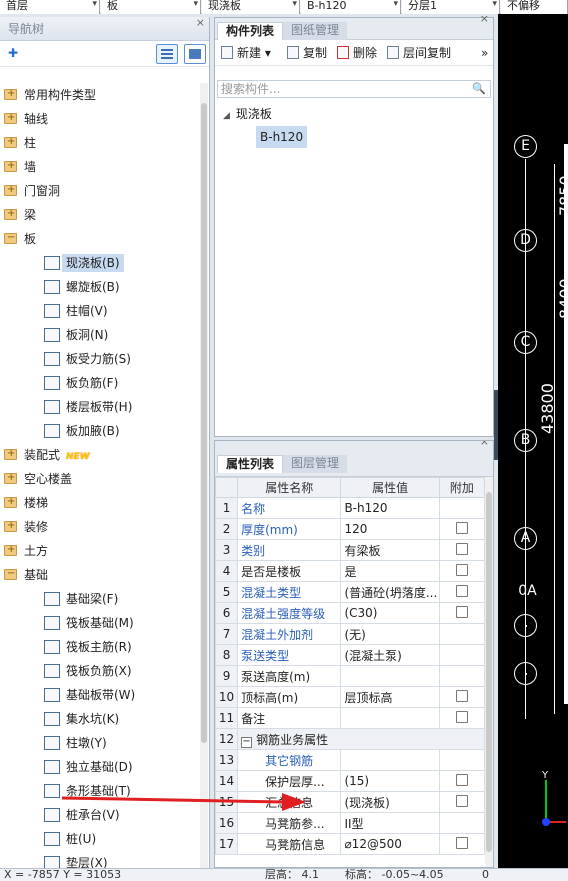 The height and width of the screenshot is (881, 568). Describe the element at coordinates (315, 31) in the screenshot. I see `tab-drawing-management: 图纸管理` at that location.